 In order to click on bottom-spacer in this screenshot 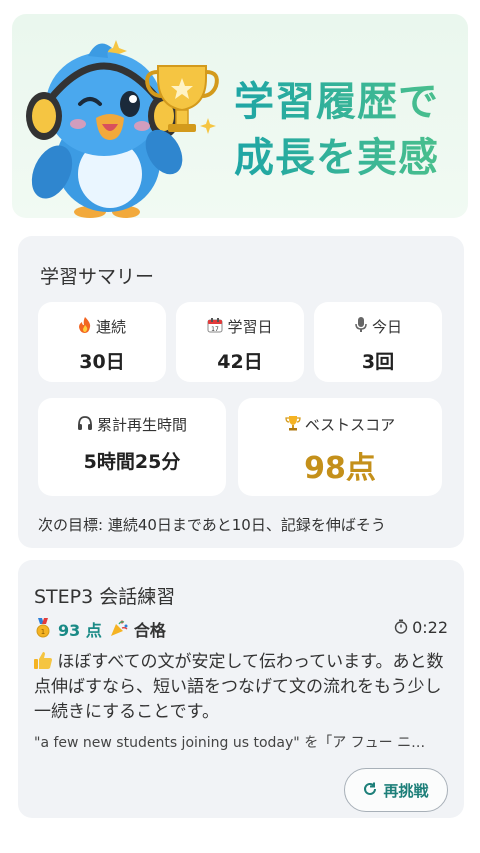, I will do `click(240, 839)`.